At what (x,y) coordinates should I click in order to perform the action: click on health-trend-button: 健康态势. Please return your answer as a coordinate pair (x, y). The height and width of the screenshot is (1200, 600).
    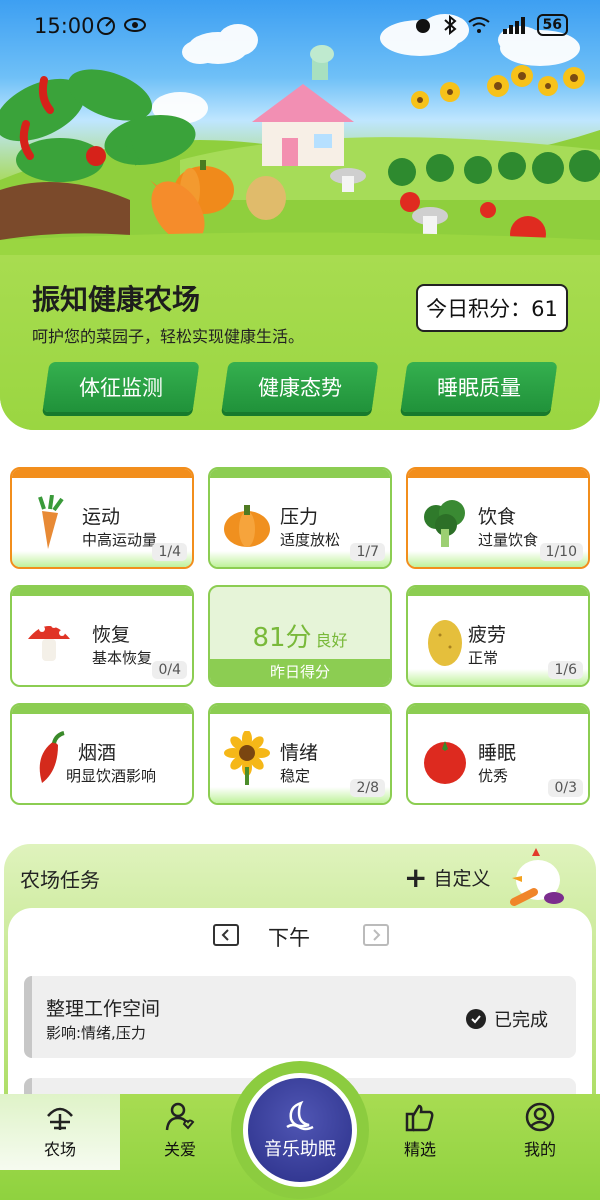
    Looking at the image, I should click on (300, 387).